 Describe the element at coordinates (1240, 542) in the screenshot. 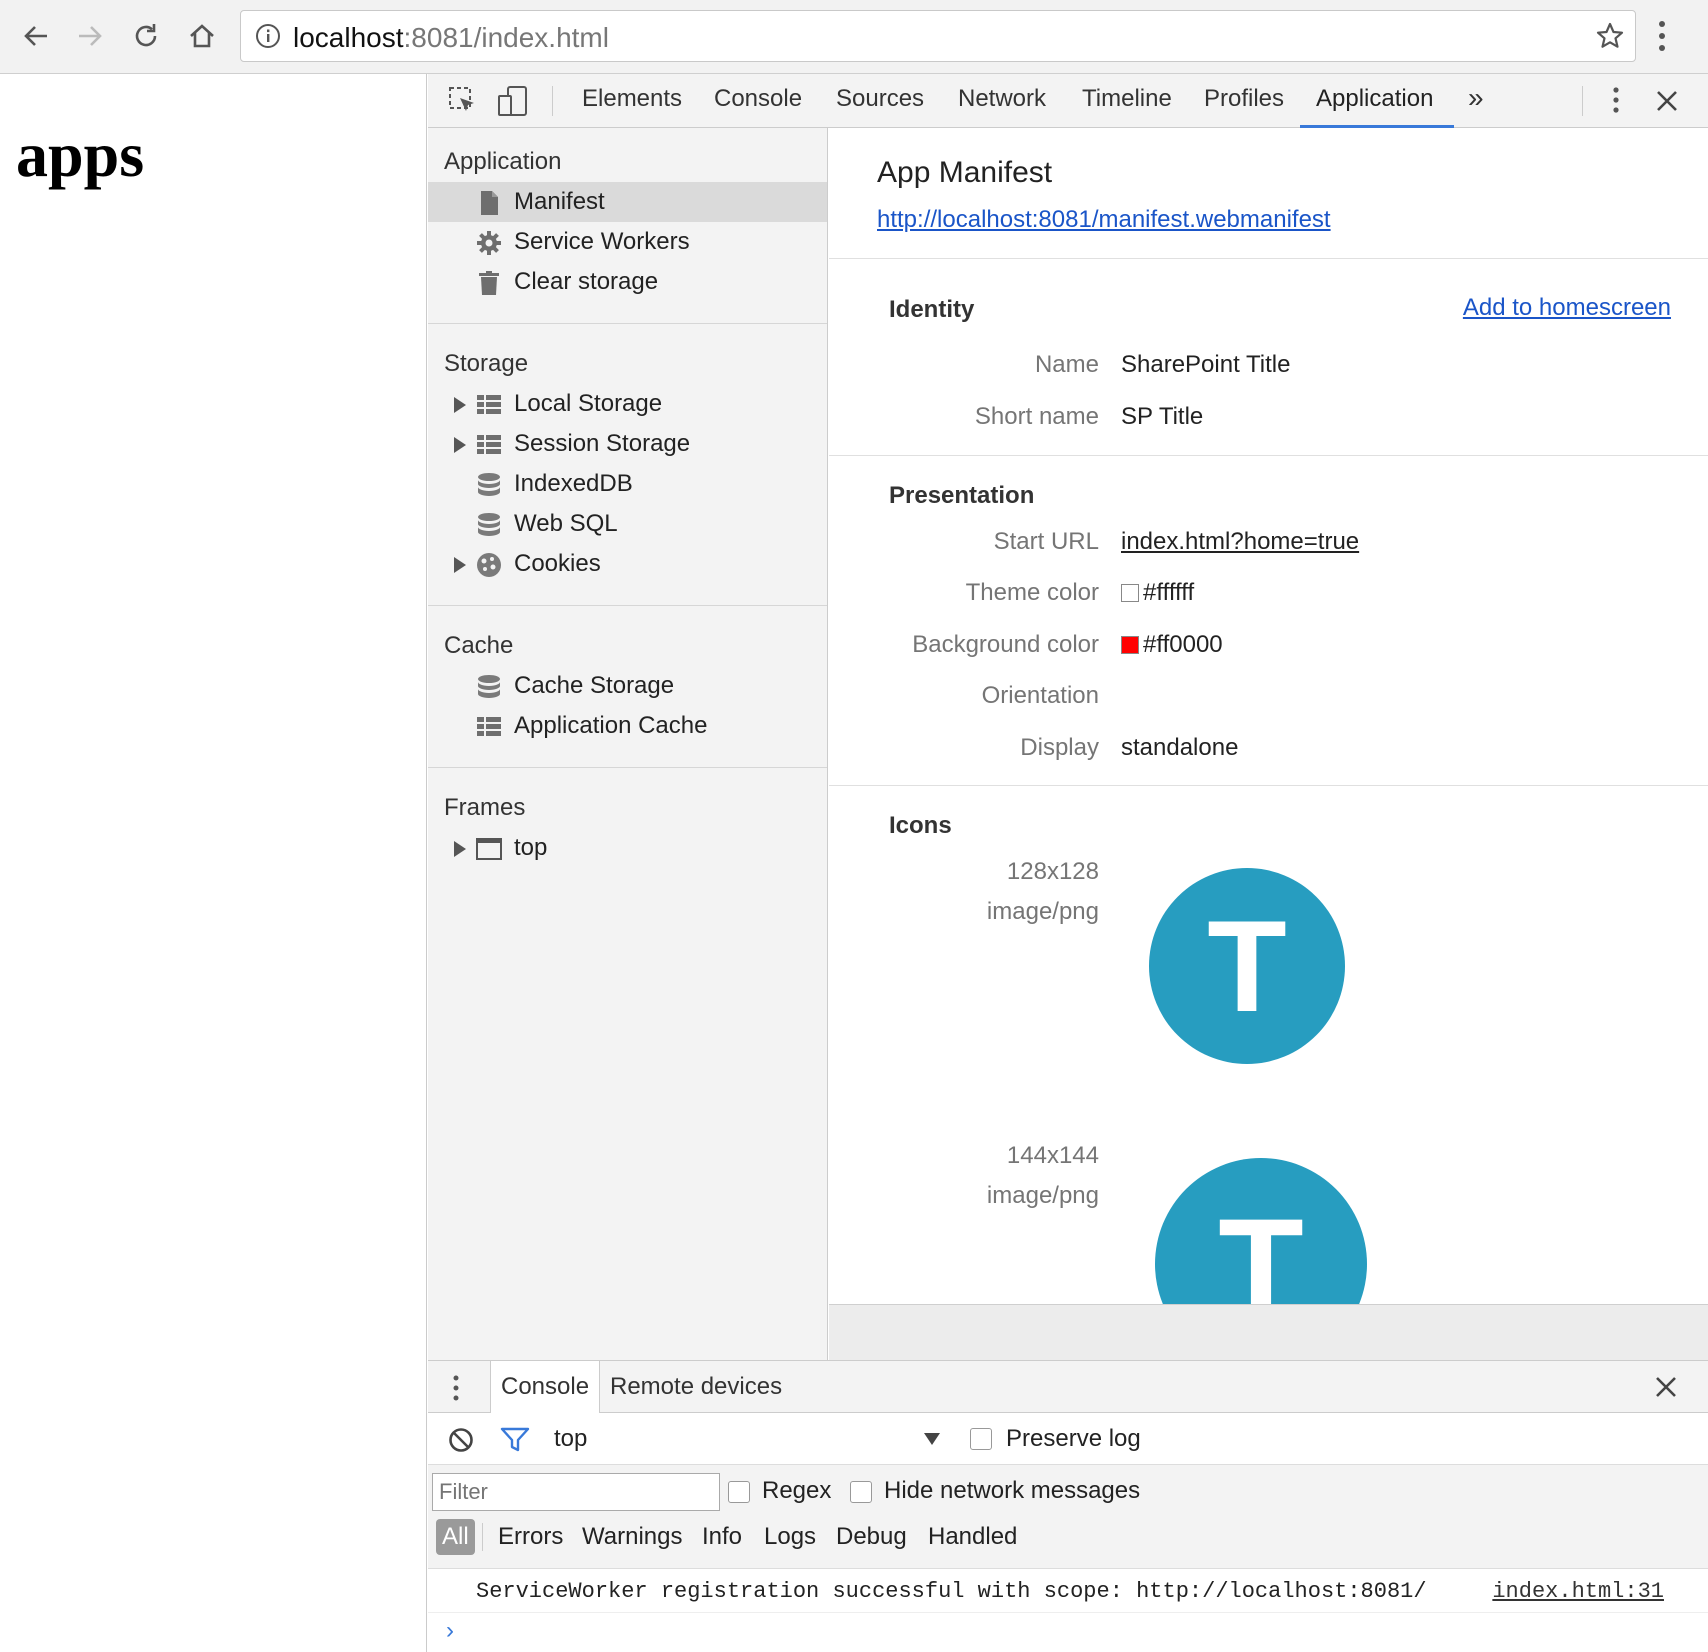

I see `start-url-link: index.html?home=true` at that location.